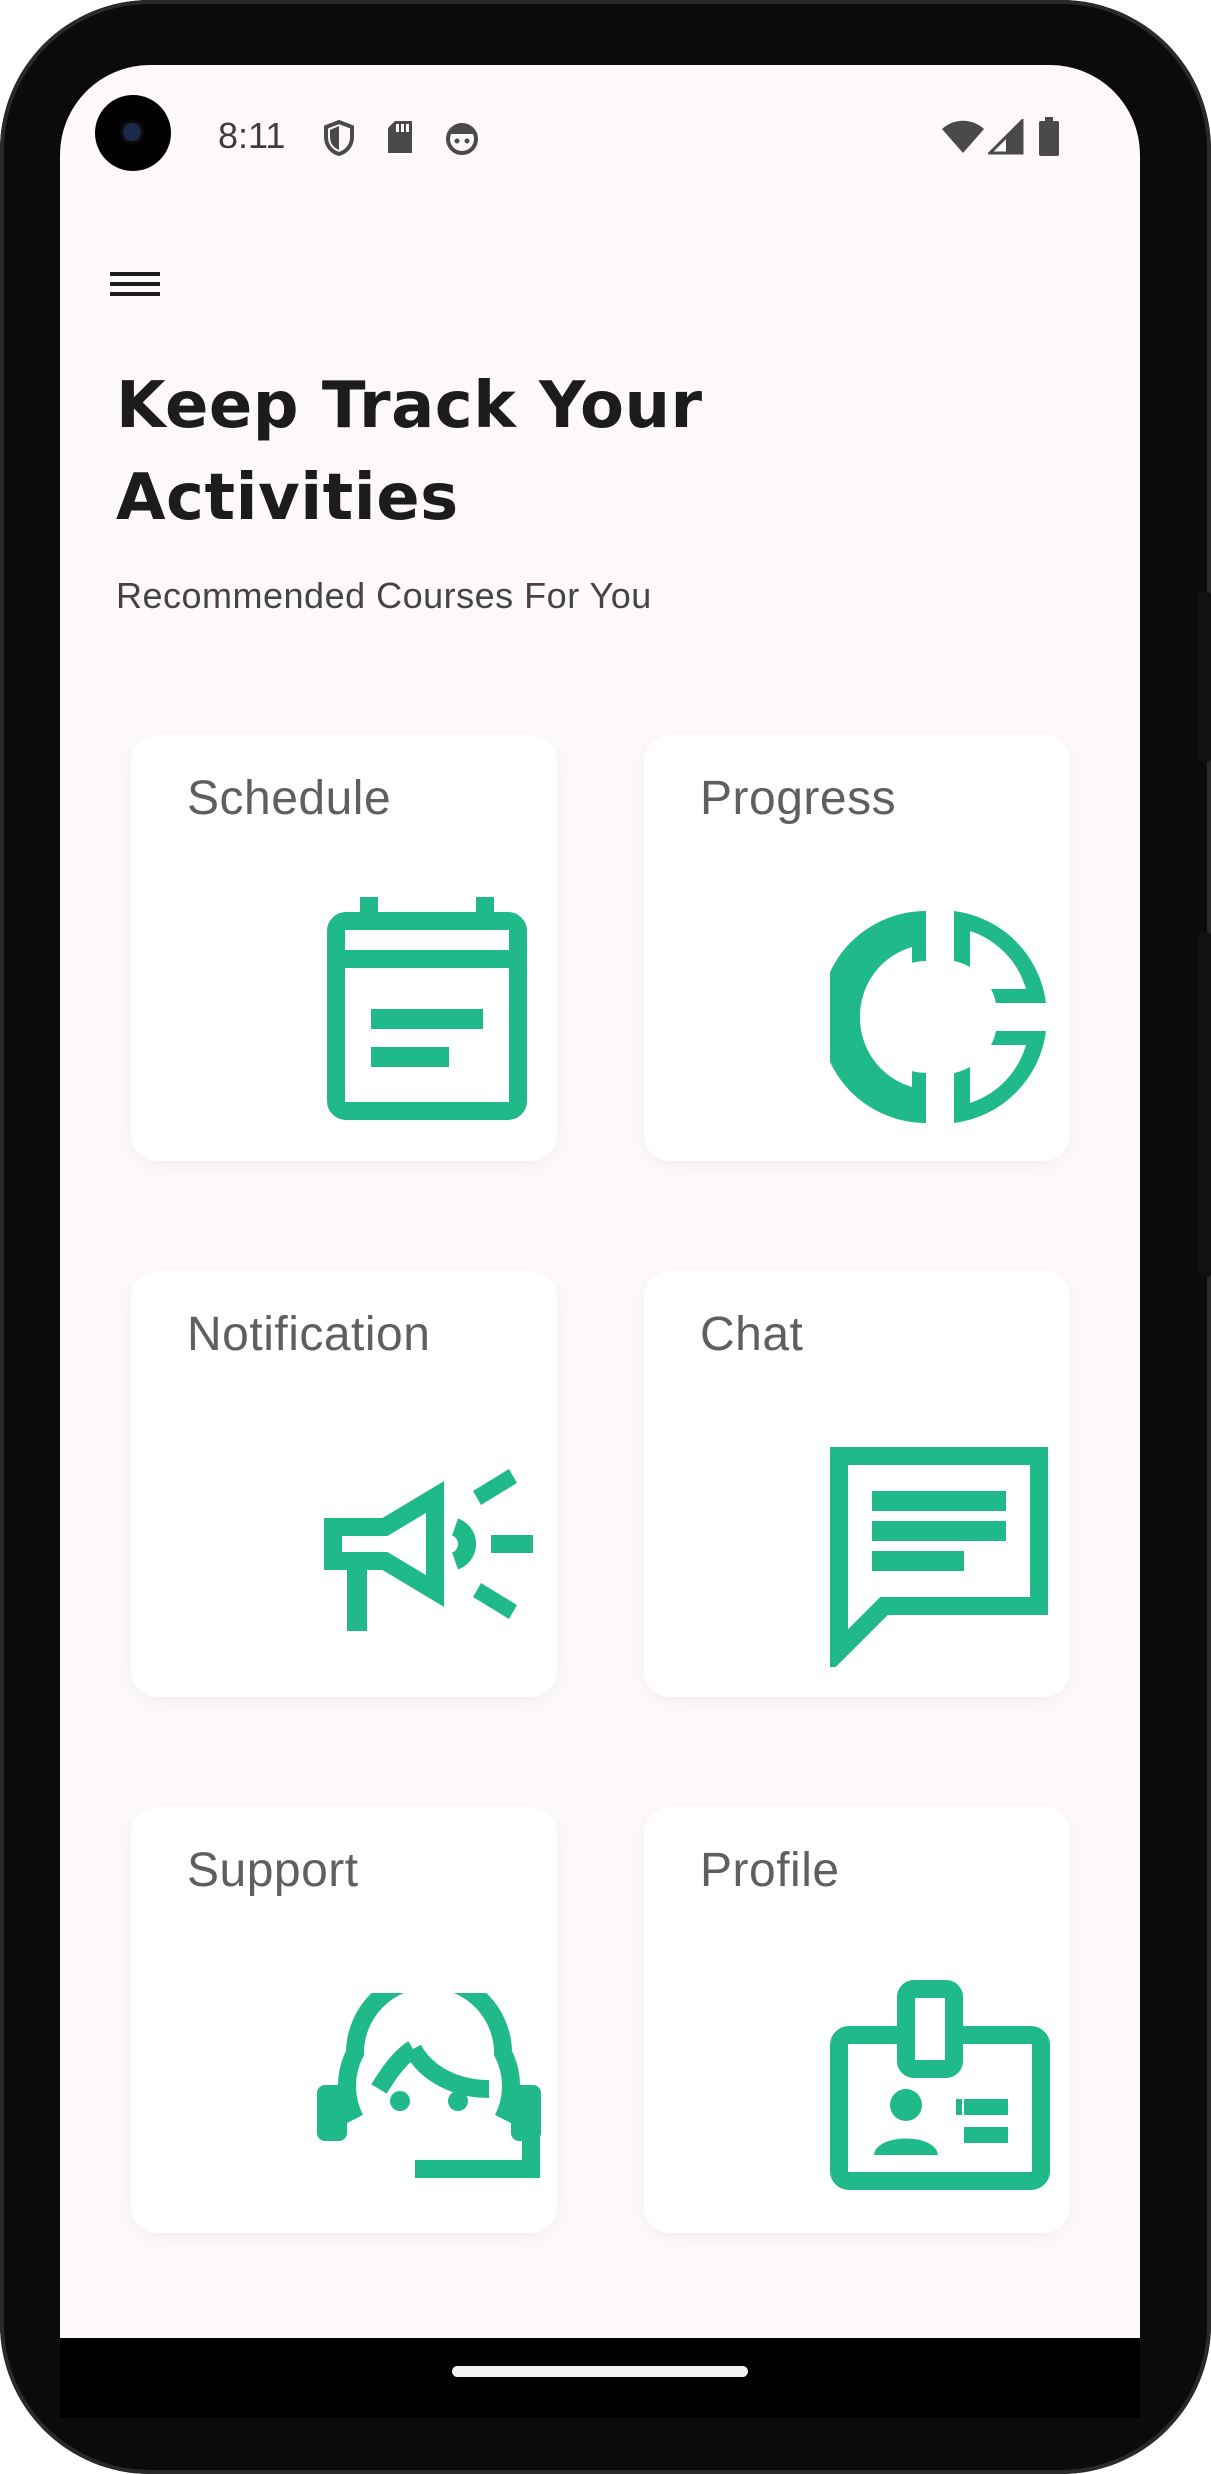 This screenshot has width=1211, height=2474. What do you see at coordinates (940, 2085) in the screenshot?
I see `id-badge-icon` at bounding box center [940, 2085].